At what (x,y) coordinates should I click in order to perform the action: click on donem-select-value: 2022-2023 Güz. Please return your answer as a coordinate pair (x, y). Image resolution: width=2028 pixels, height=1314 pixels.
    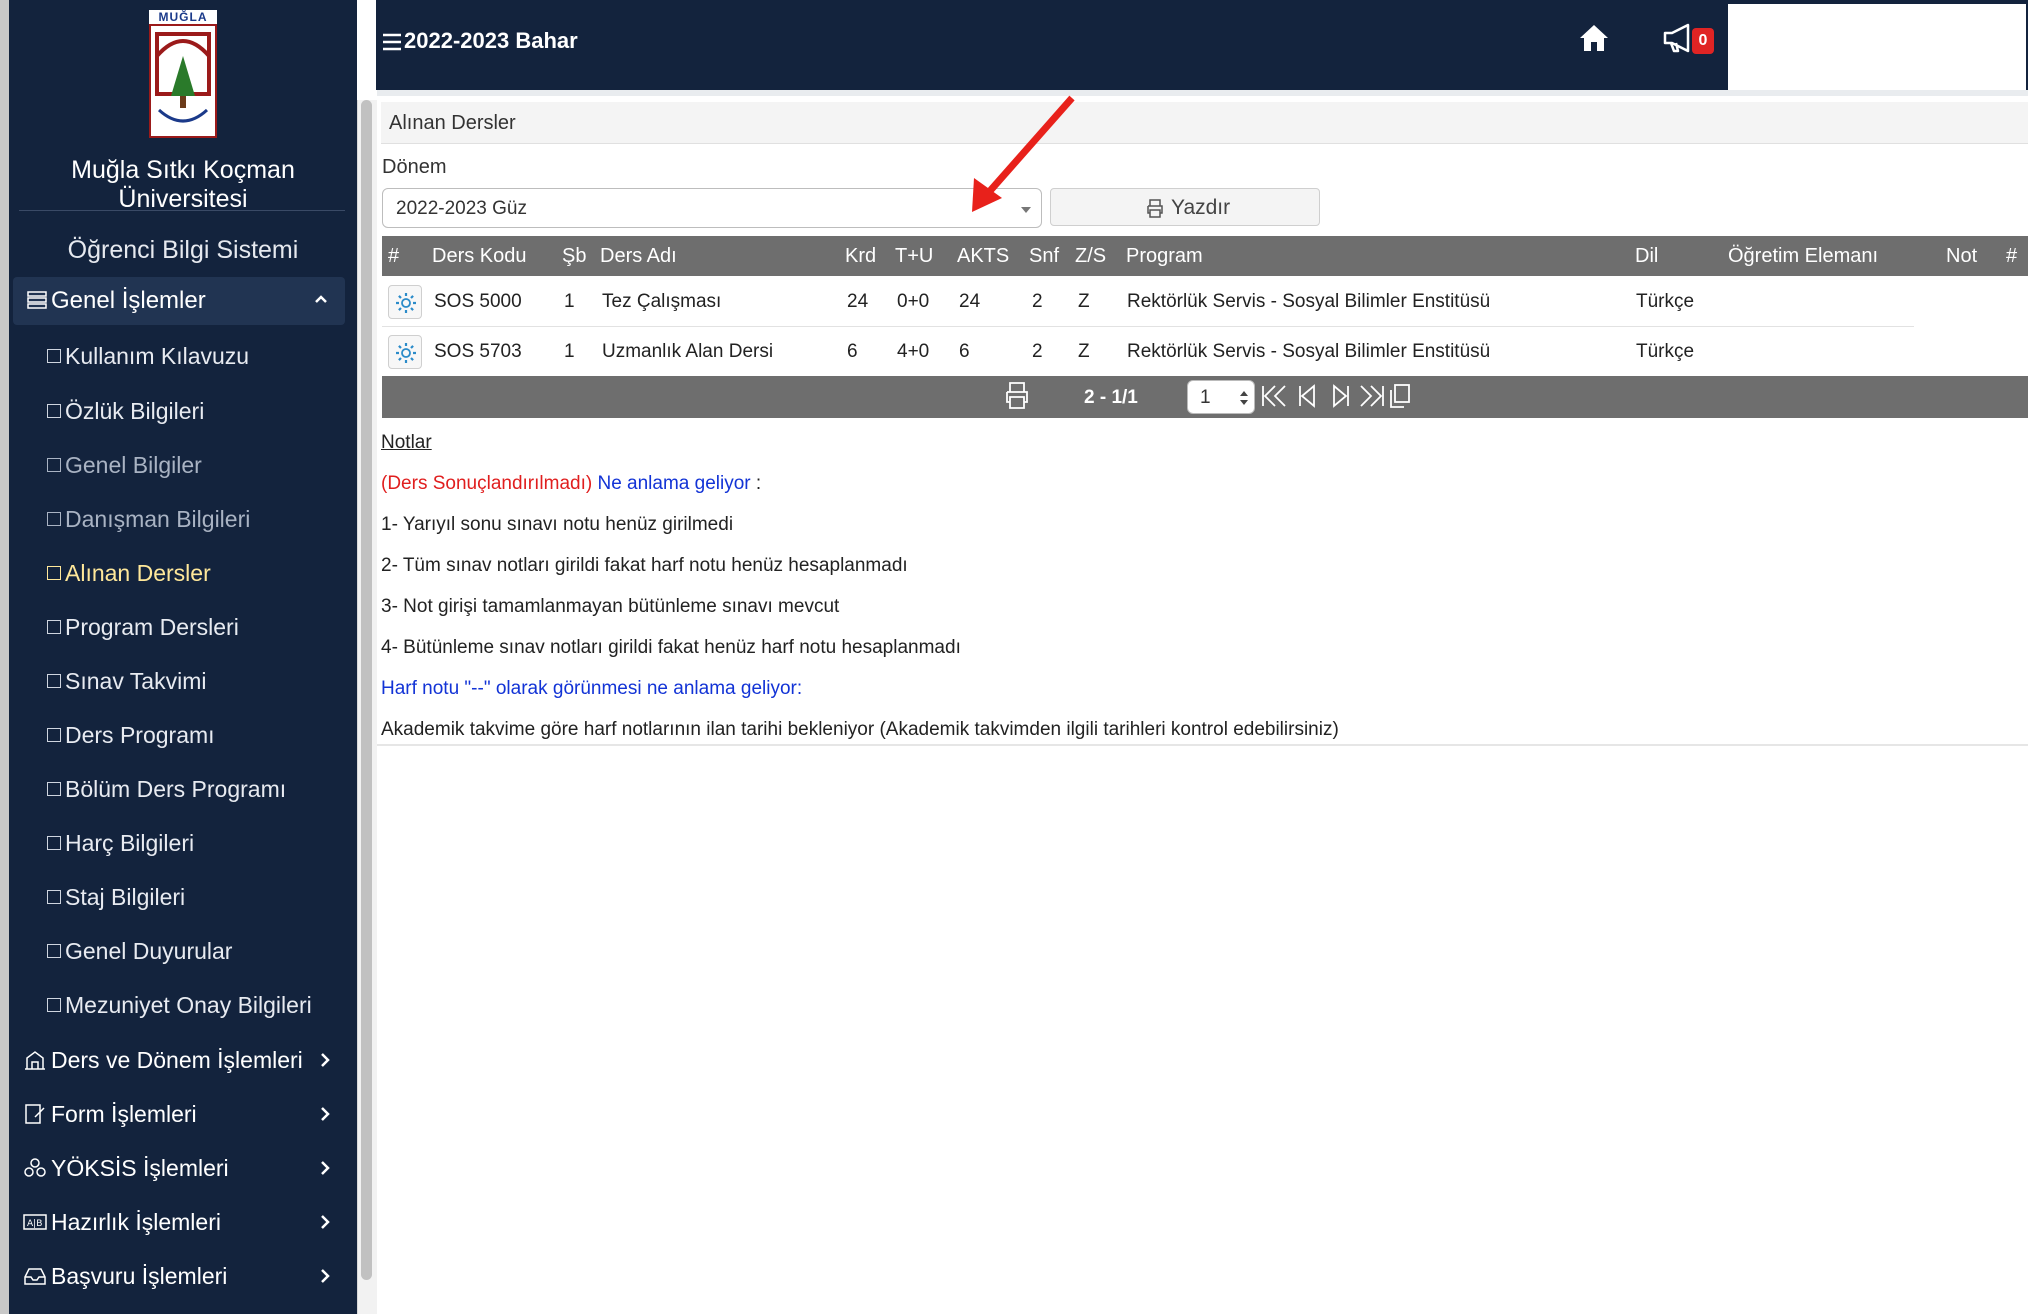
    Looking at the image, I should click on (461, 208).